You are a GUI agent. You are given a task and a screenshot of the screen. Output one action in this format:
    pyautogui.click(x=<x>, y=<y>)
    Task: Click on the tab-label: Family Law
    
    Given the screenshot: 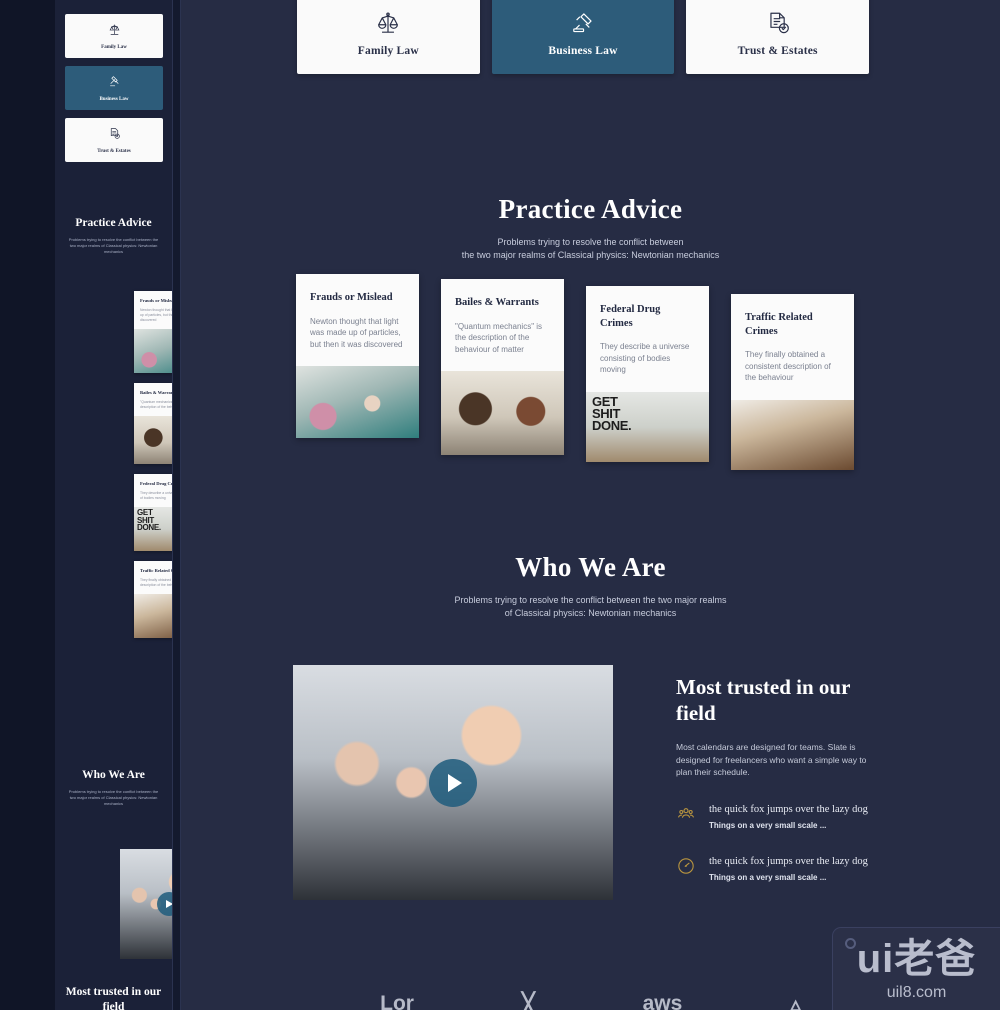 What is the action you would take?
    pyautogui.click(x=388, y=50)
    